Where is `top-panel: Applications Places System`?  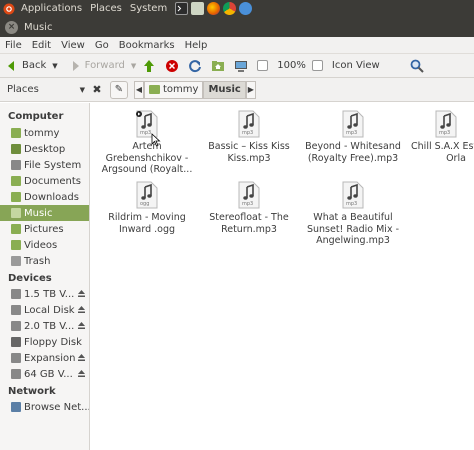
top-panel: Applications Places System is located at coordinates (237, 8).